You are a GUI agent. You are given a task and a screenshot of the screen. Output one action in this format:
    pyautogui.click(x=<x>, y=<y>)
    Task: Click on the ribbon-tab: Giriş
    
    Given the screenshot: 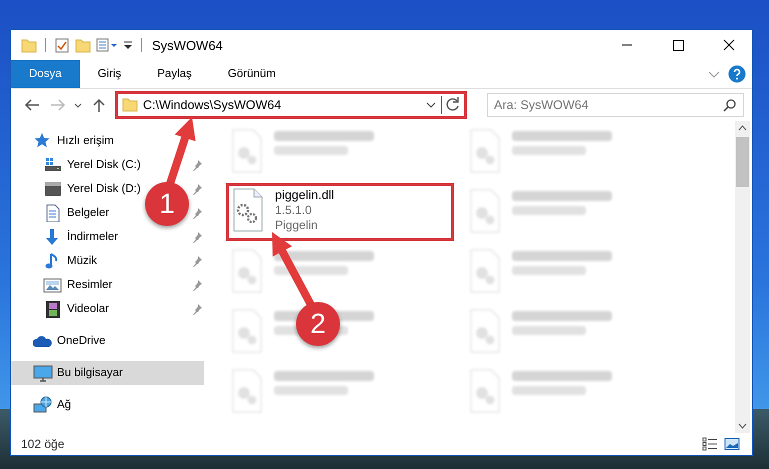 What is the action you would take?
    pyautogui.click(x=110, y=74)
    